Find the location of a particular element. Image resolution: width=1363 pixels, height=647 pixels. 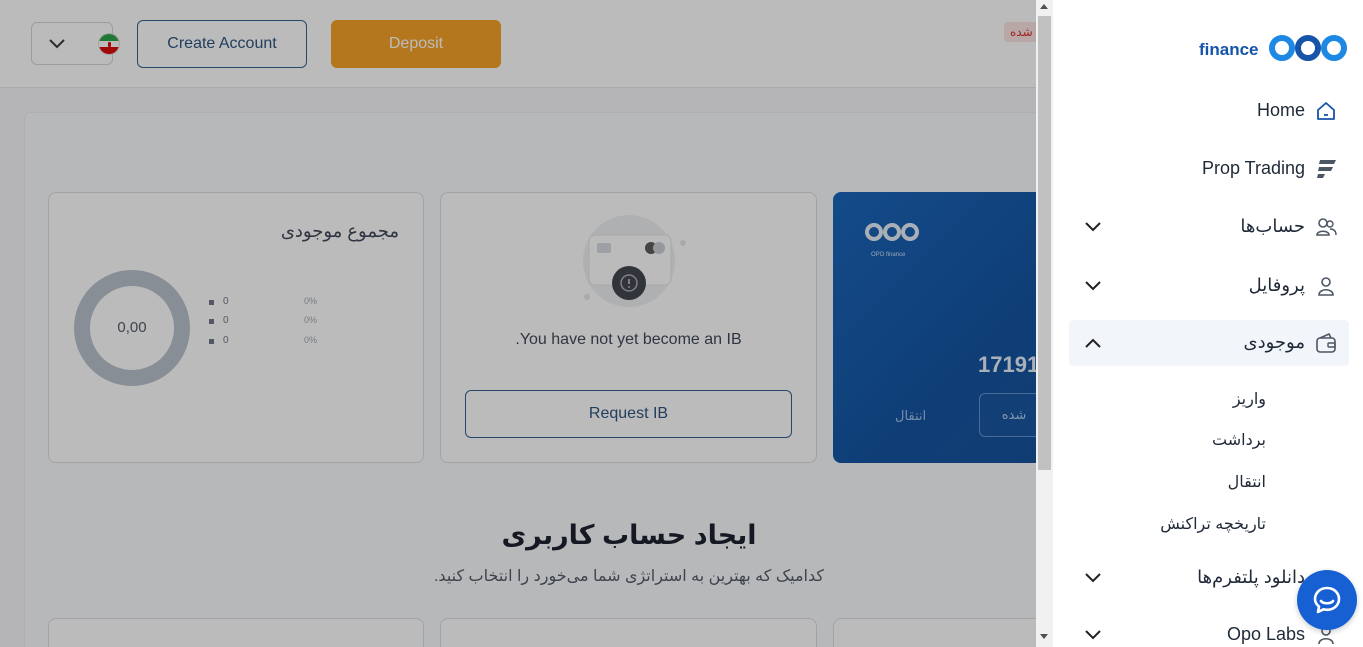

scrollbar-thumb is located at coordinates (1044, 243).